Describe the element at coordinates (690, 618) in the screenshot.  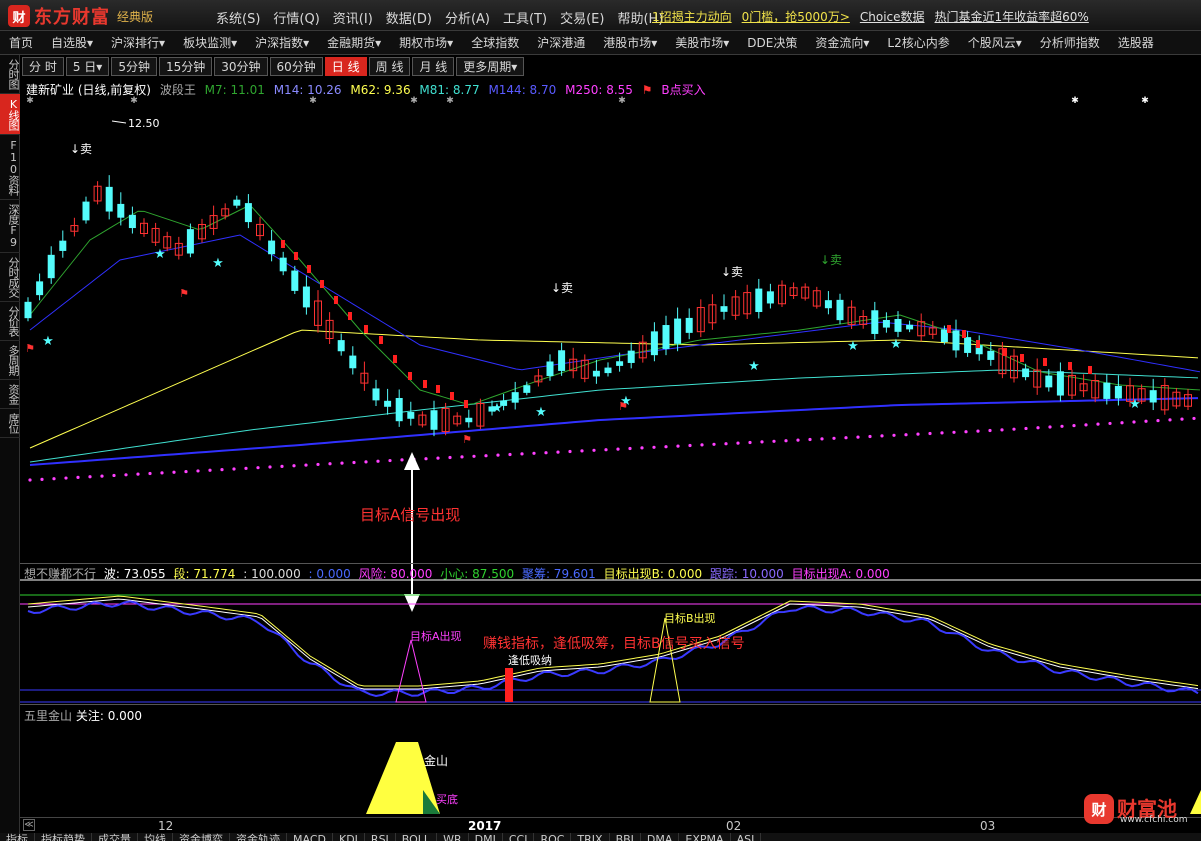
I see `target-b-label: 目标B出现` at that location.